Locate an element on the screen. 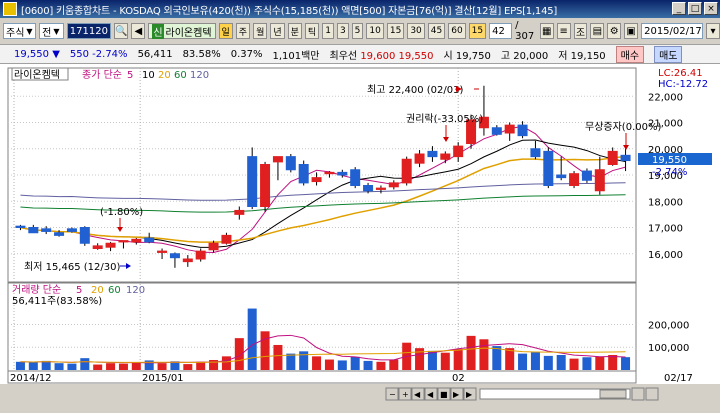 The image size is (720, 413). best-ask-label: 최우선 is located at coordinates (343, 56).